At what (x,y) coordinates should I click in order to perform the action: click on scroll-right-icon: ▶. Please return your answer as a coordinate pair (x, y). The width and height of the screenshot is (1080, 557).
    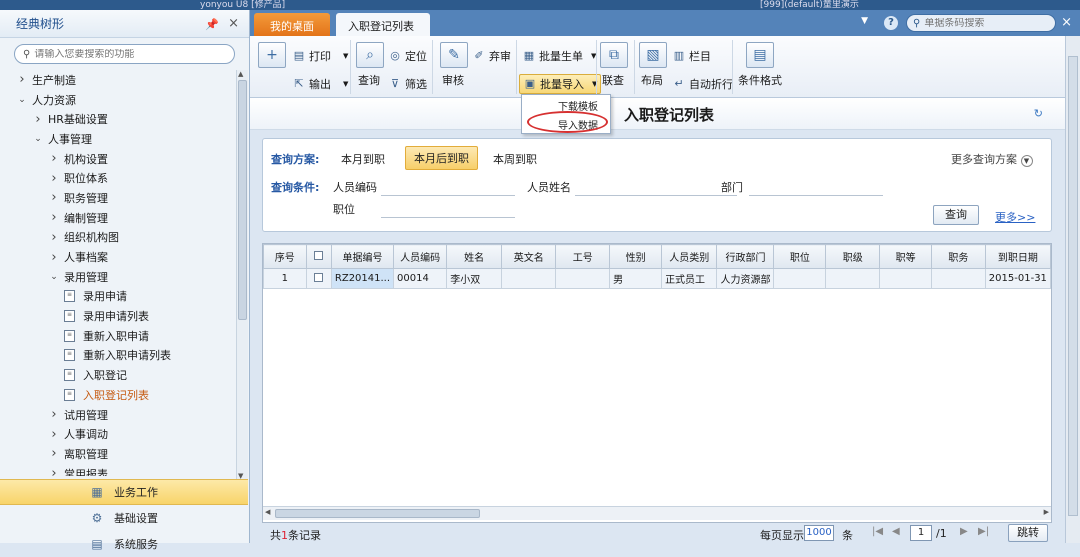
    Looking at the image, I should click on (1046, 512).